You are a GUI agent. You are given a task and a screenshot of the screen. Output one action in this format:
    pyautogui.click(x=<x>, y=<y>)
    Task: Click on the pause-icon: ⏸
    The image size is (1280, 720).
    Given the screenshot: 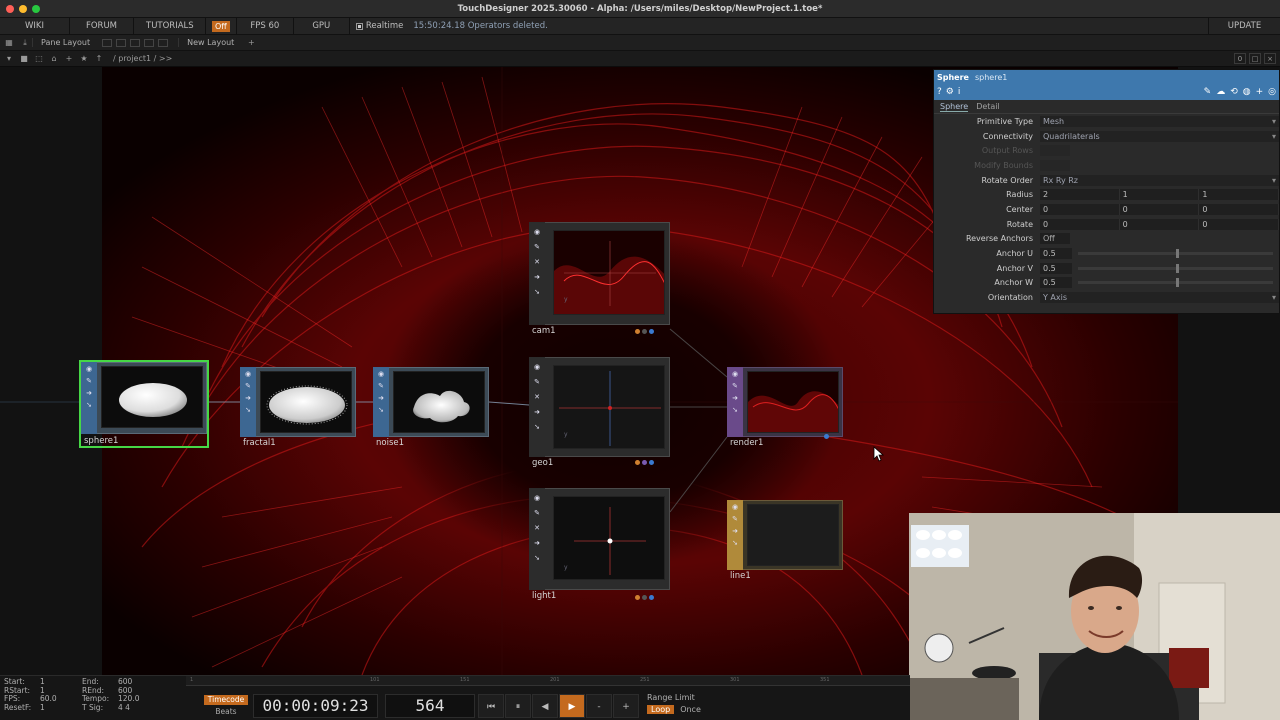 What is the action you would take?
    pyautogui.click(x=518, y=706)
    